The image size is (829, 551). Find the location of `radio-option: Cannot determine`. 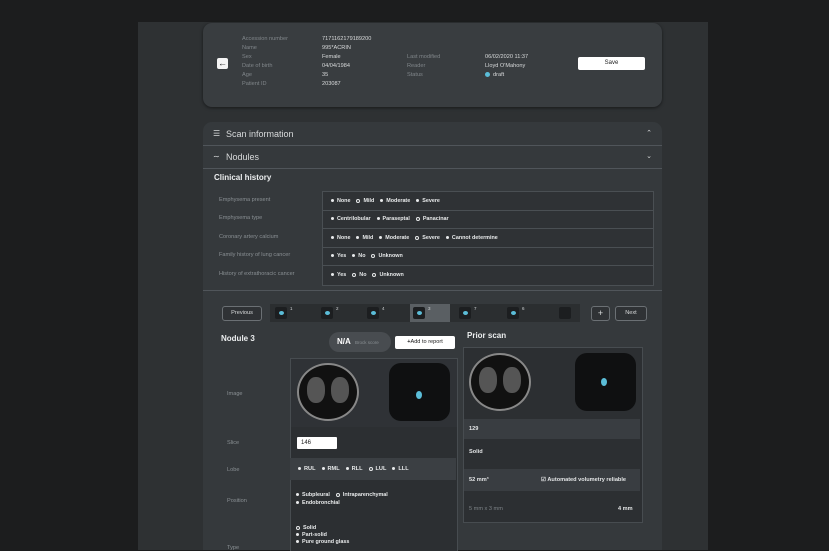

radio-option: Cannot determine is located at coordinates (471, 238).